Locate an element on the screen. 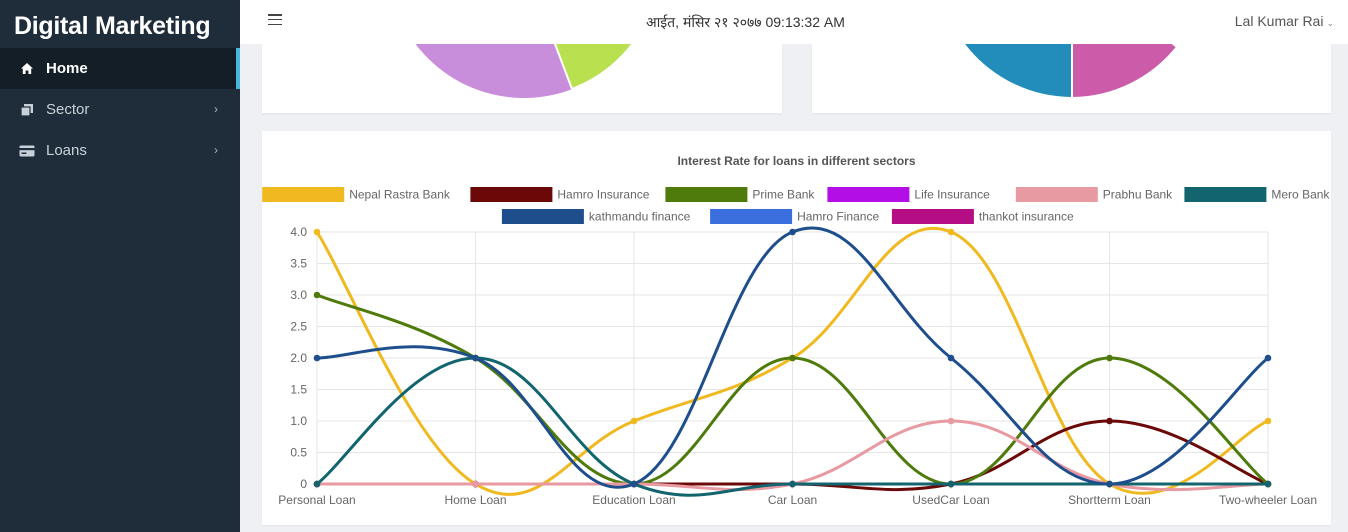 The height and width of the screenshot is (532, 1348). home-icon is located at coordinates (27, 69).